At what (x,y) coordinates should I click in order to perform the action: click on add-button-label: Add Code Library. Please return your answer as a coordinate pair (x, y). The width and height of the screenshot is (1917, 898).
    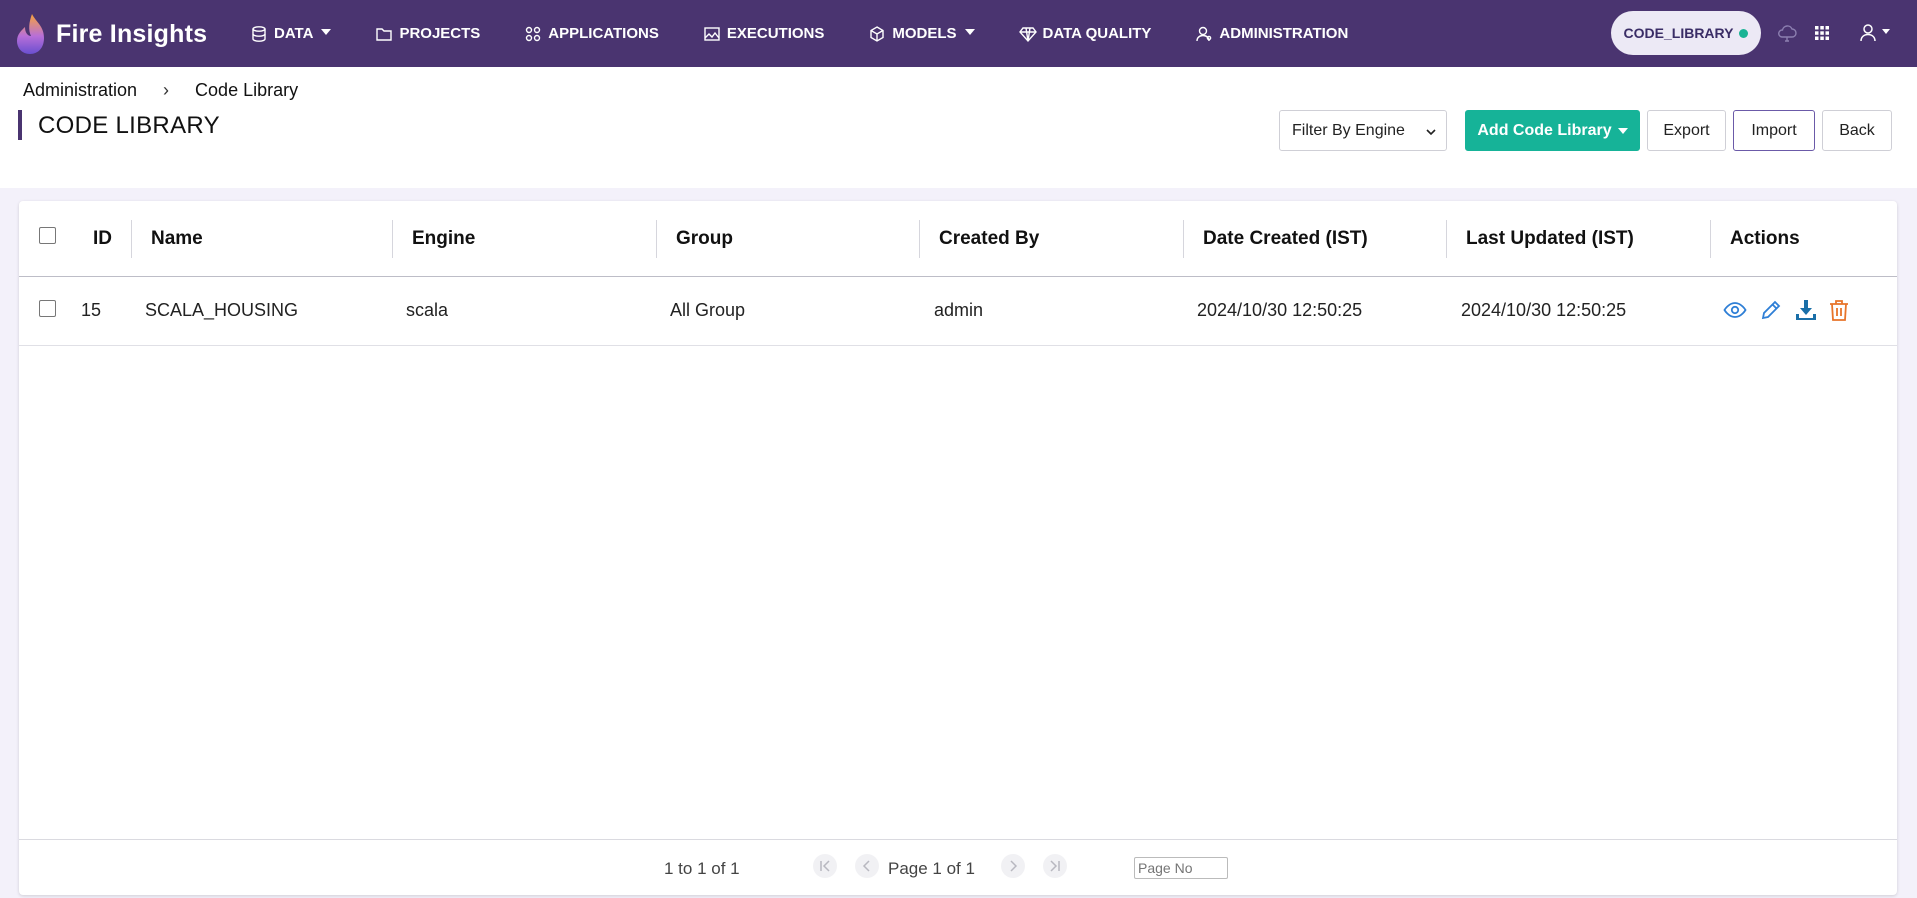
    Looking at the image, I should click on (1544, 130).